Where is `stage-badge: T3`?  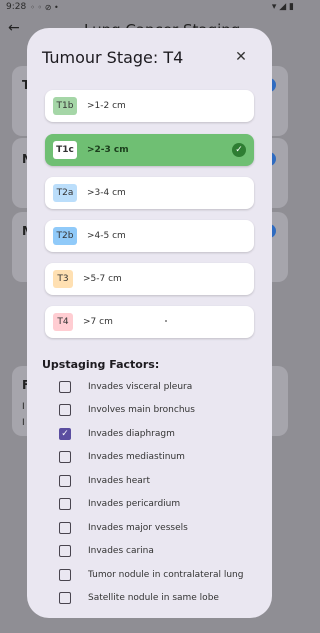
stage-badge: T3 is located at coordinates (63, 279).